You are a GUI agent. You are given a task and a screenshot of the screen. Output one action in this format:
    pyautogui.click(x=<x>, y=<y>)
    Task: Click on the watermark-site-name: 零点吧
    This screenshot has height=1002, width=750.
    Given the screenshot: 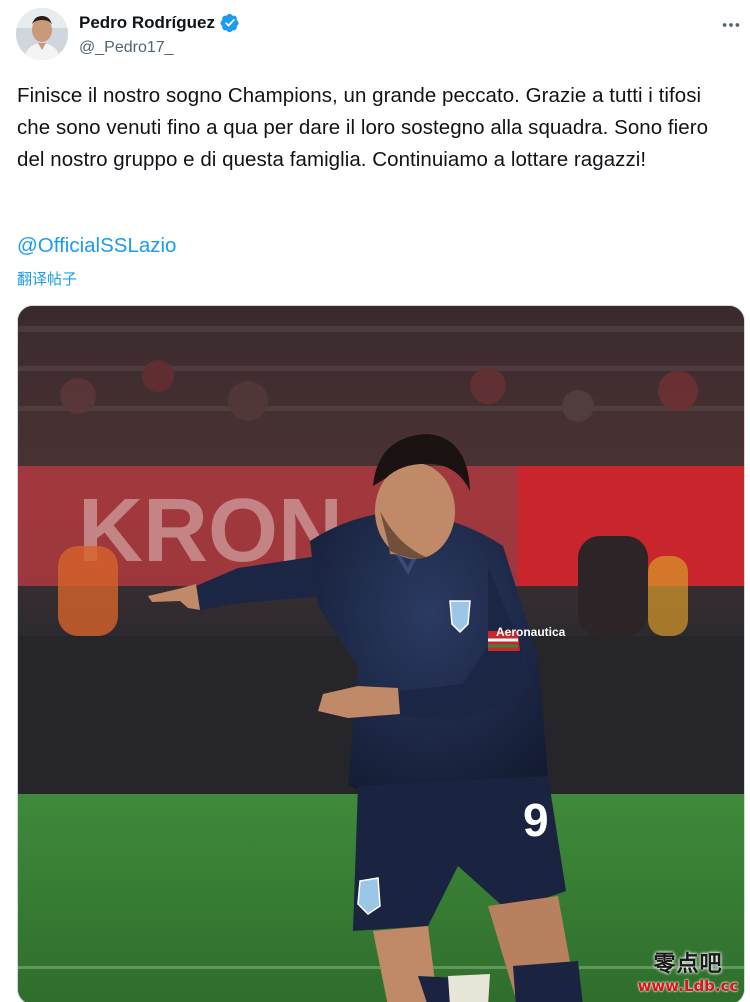 What is the action you would take?
    pyautogui.click(x=688, y=964)
    